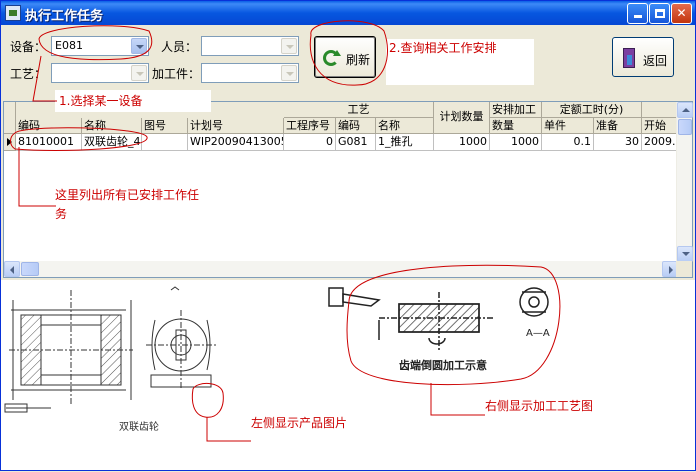 This screenshot has height=472, width=696. I want to click on scroll-up-icon, so click(685, 110).